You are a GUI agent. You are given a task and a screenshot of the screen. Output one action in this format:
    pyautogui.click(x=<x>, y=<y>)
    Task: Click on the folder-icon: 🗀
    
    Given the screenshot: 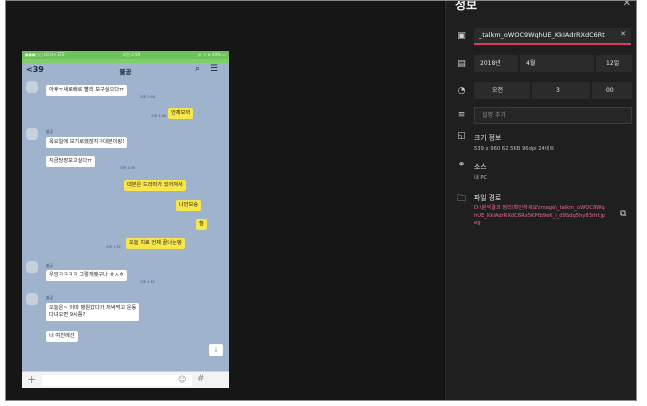 What is the action you would take?
    pyautogui.click(x=461, y=199)
    